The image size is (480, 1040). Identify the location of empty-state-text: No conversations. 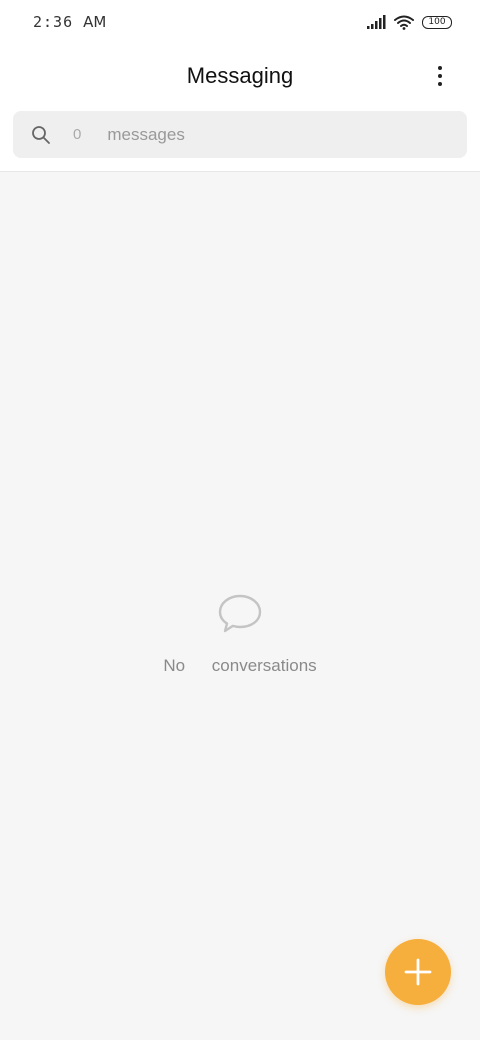
(240, 665).